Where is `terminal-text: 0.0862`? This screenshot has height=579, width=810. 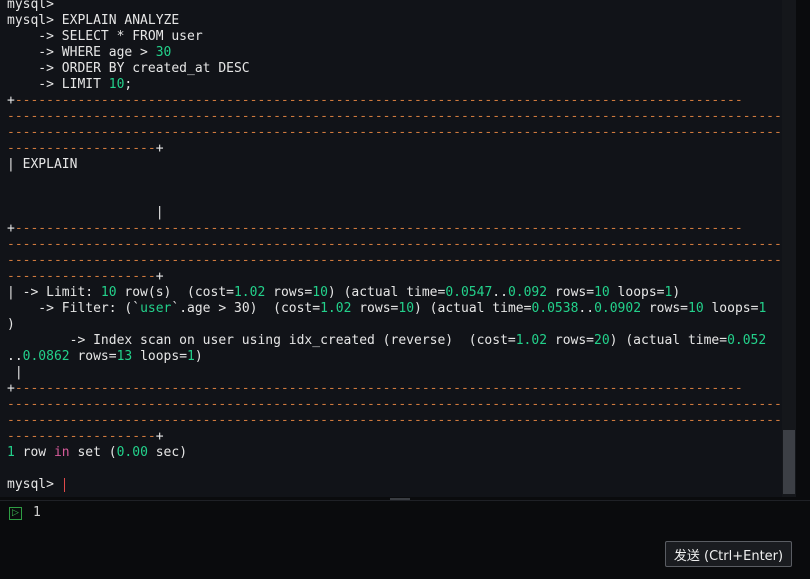
terminal-text: 0.0862 is located at coordinates (46, 356).